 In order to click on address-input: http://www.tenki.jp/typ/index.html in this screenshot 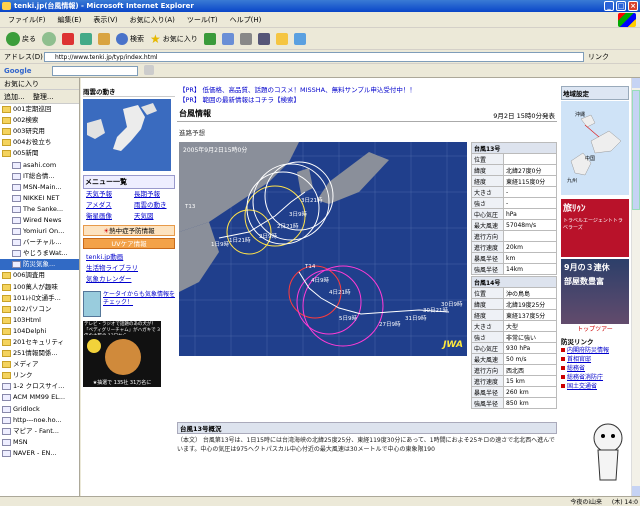, I will do `click(314, 57)`.